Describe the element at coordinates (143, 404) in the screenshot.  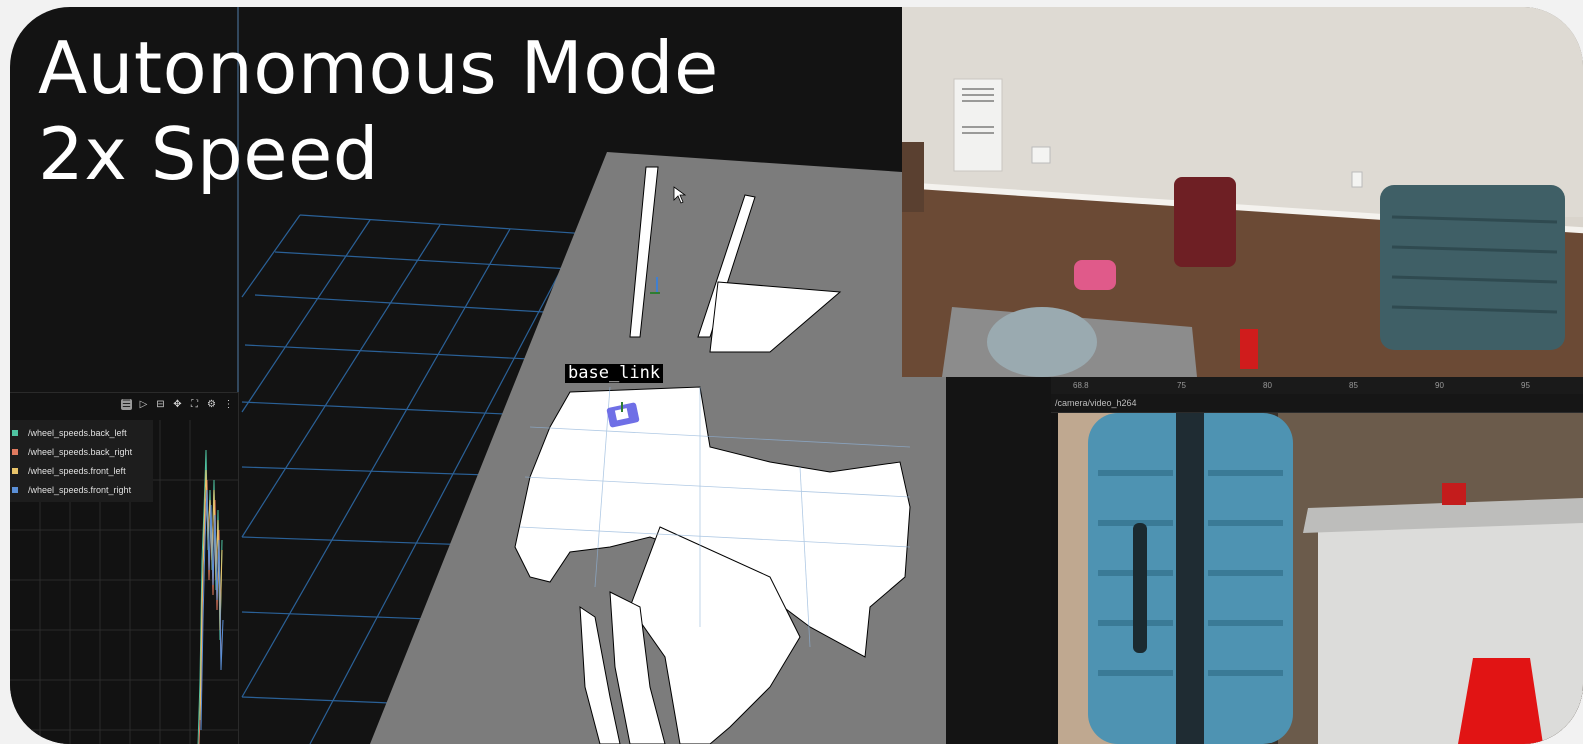
I see `play-icon: ▷` at that location.